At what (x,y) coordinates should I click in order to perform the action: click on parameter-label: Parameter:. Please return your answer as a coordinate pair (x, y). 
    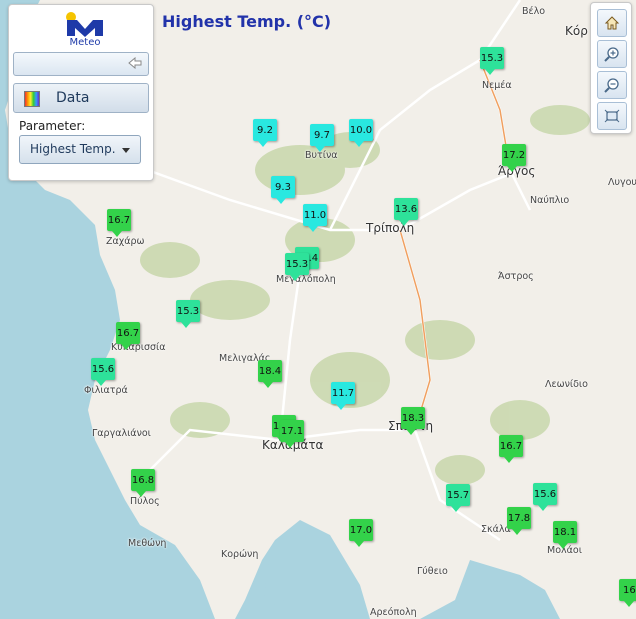
    Looking at the image, I should click on (52, 126).